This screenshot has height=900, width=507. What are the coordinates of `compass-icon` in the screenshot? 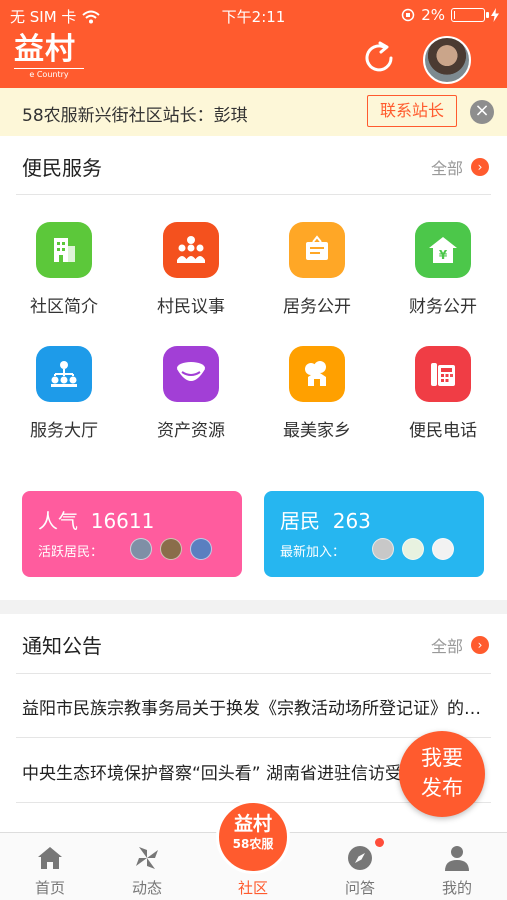 It's located at (360, 858).